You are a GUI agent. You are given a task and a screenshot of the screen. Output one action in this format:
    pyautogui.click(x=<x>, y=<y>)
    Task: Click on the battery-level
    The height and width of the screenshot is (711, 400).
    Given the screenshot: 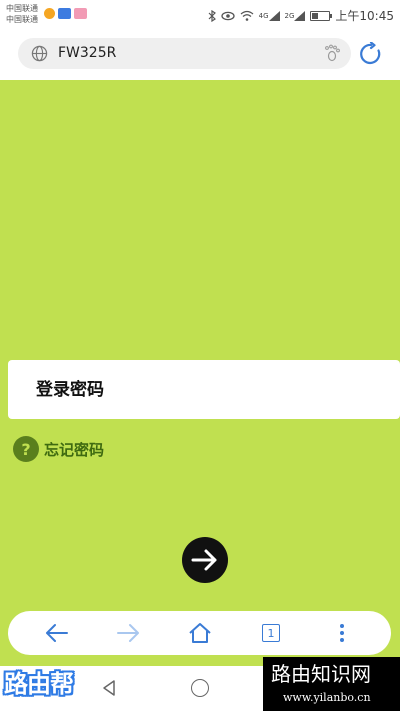 What is the action you would take?
    pyautogui.click(x=315, y=15)
    